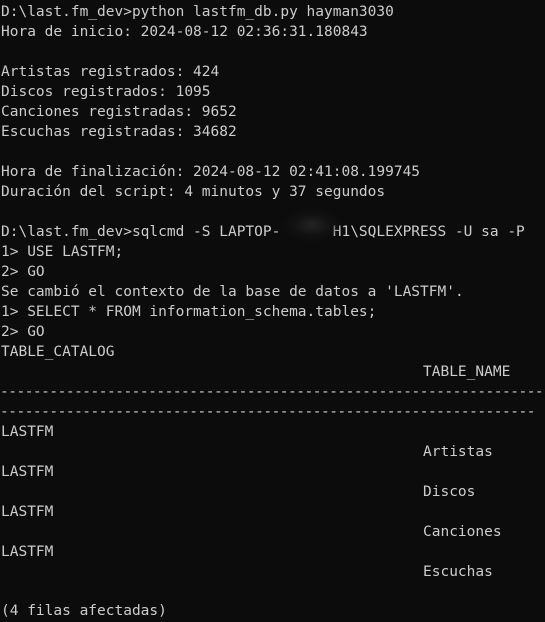 The image size is (545, 622). Describe the element at coordinates (119, 132) in the screenshot. I see `scrobbles-count-line: Escuchas registradas: 34682` at that location.